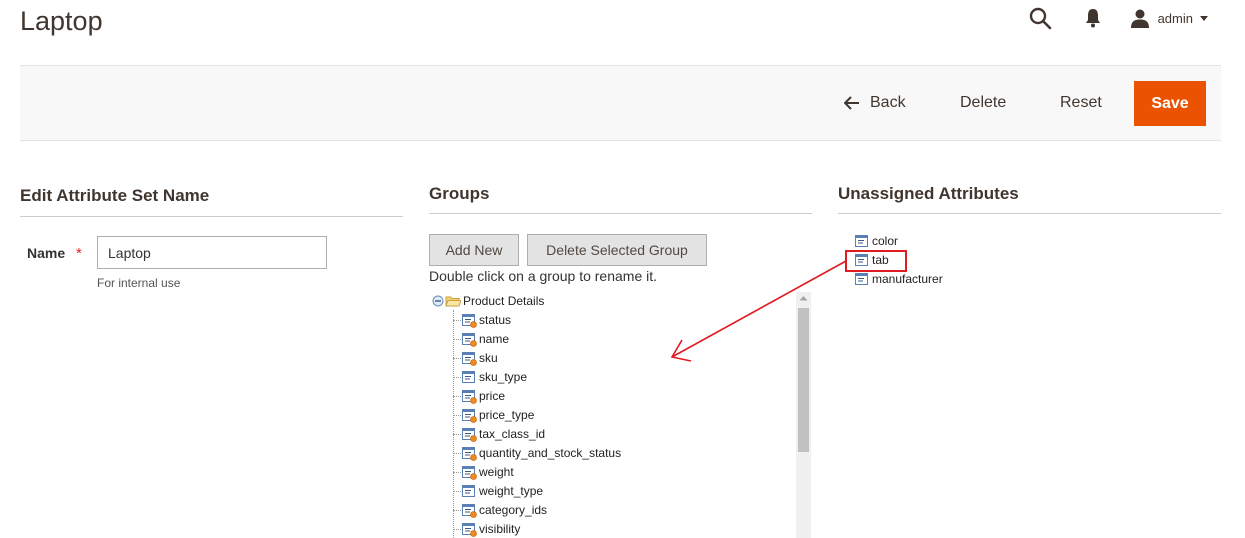  I want to click on tree-attribute-item: weight, so click(487, 472).